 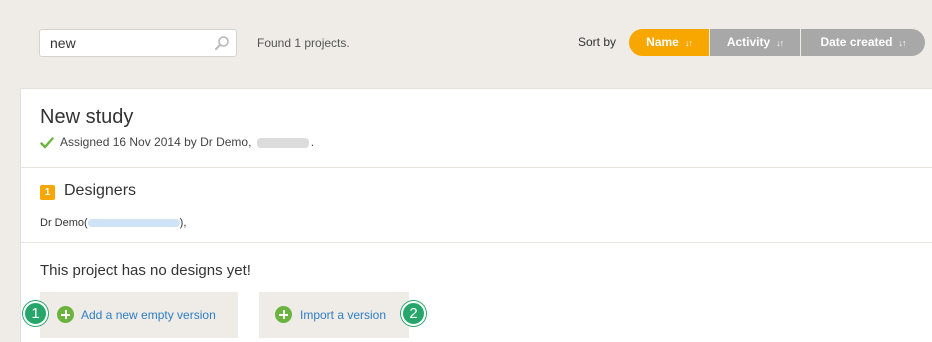 I want to click on sort-label: Sort by, so click(x=597, y=42).